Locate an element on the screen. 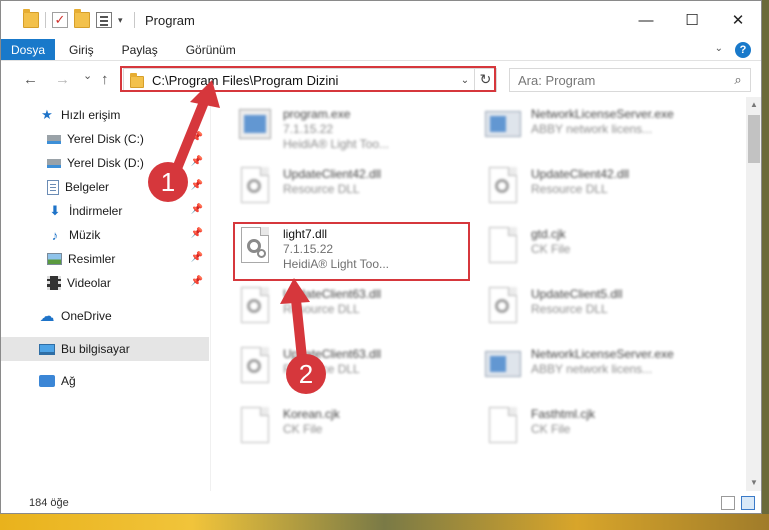 This screenshot has width=769, height=530. search-icon: ⌕ is located at coordinates (738, 80).